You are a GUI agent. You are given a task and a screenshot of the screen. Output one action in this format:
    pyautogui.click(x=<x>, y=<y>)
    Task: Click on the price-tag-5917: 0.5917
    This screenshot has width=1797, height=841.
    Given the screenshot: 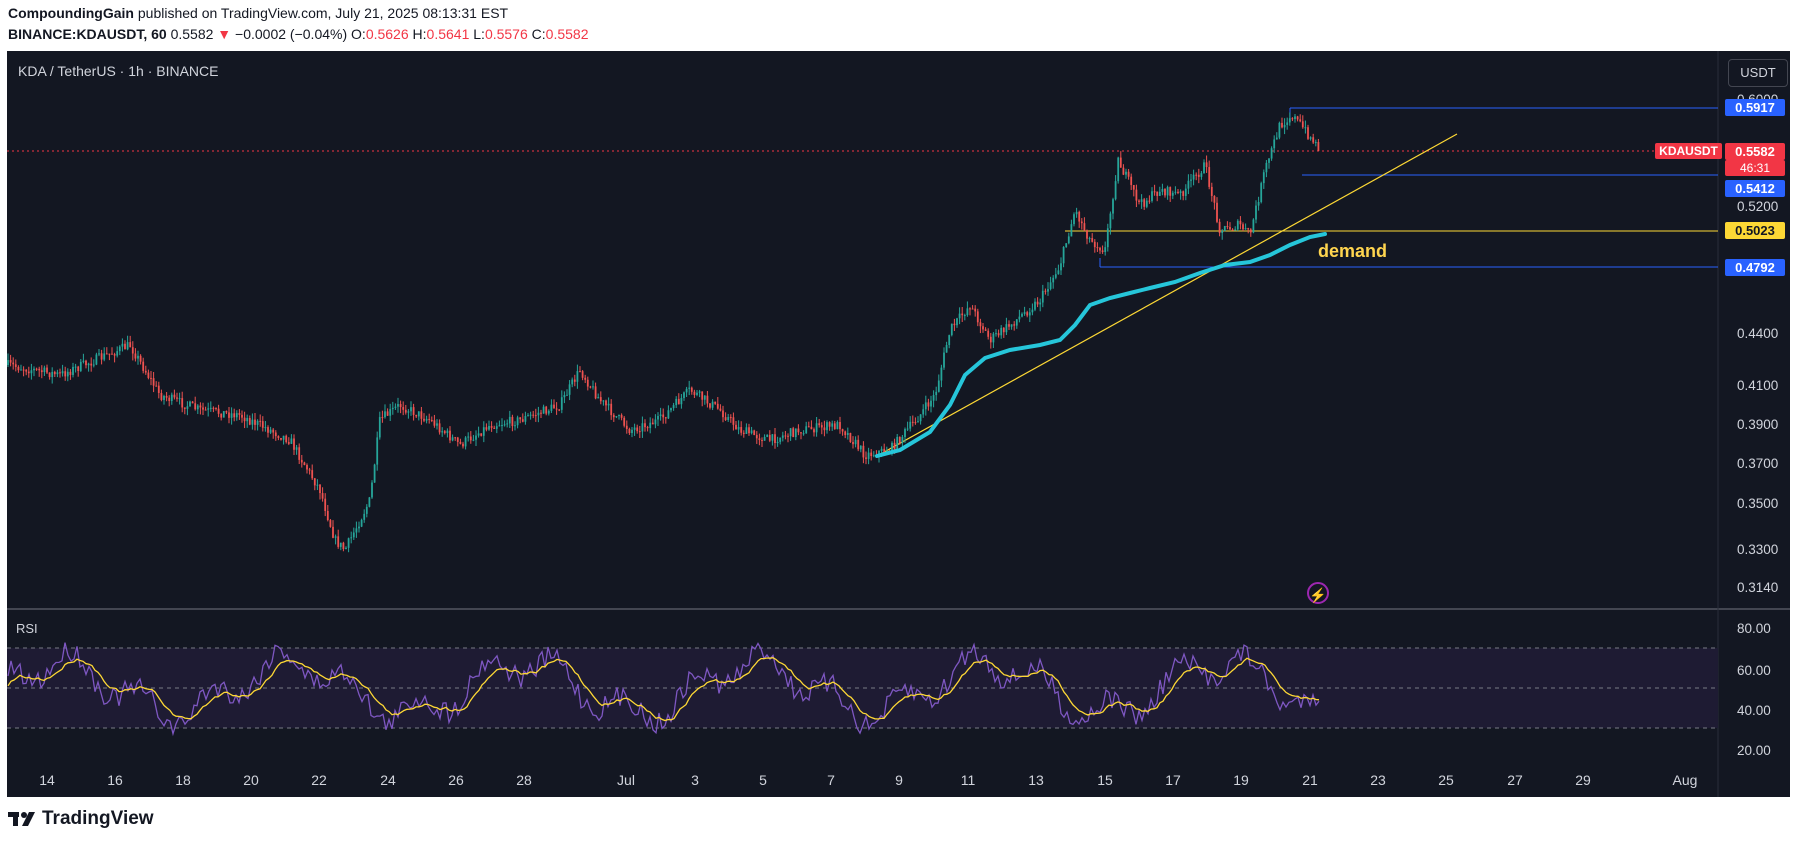 What is the action you would take?
    pyautogui.click(x=1755, y=107)
    